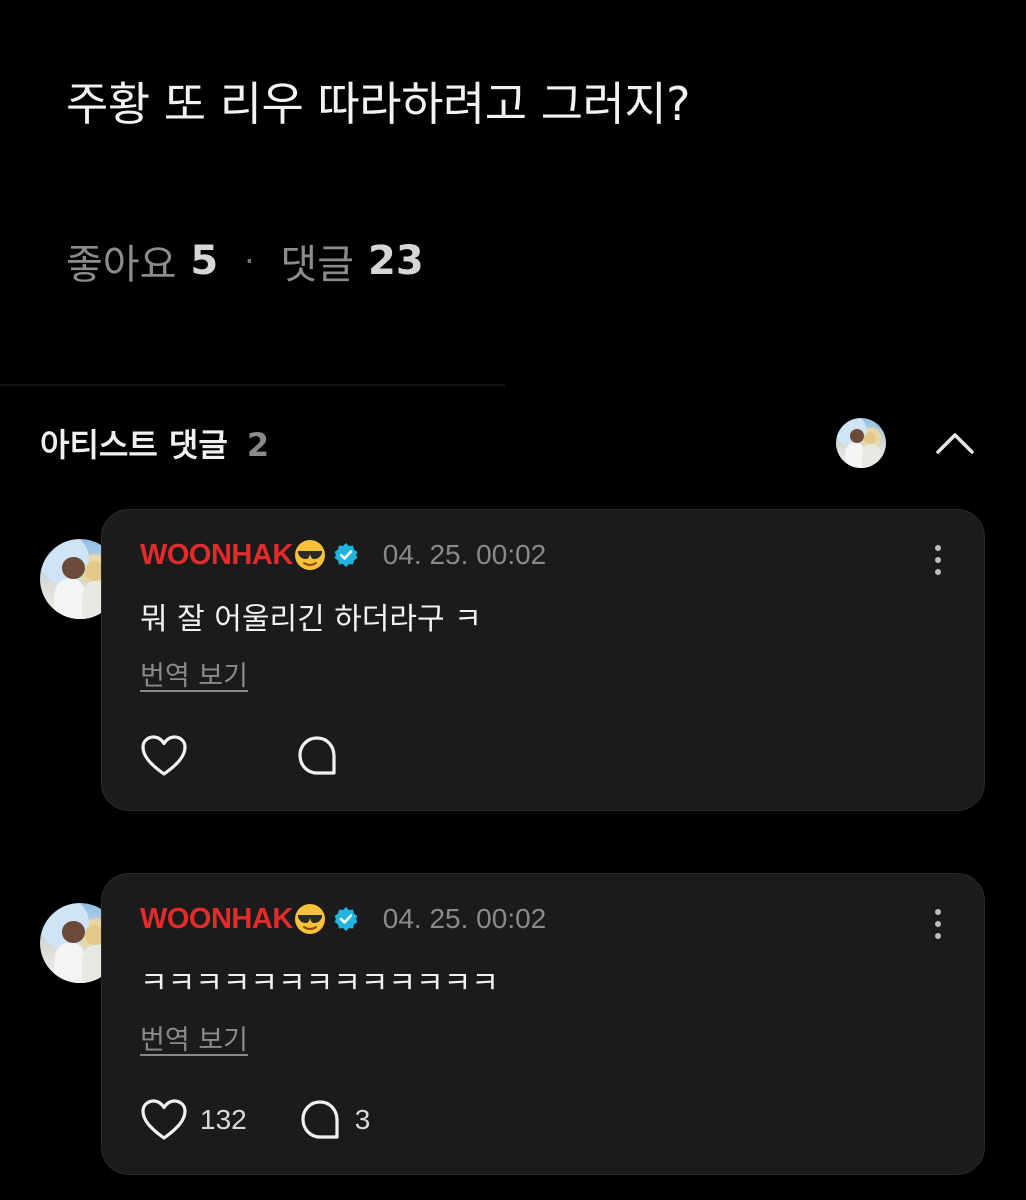  Describe the element at coordinates (319, 983) in the screenshot. I see `comment-text: ㅋㅋㅋㅋㅋㅋㅋㅋㅋㅋㅋㅋㅋ` at that location.